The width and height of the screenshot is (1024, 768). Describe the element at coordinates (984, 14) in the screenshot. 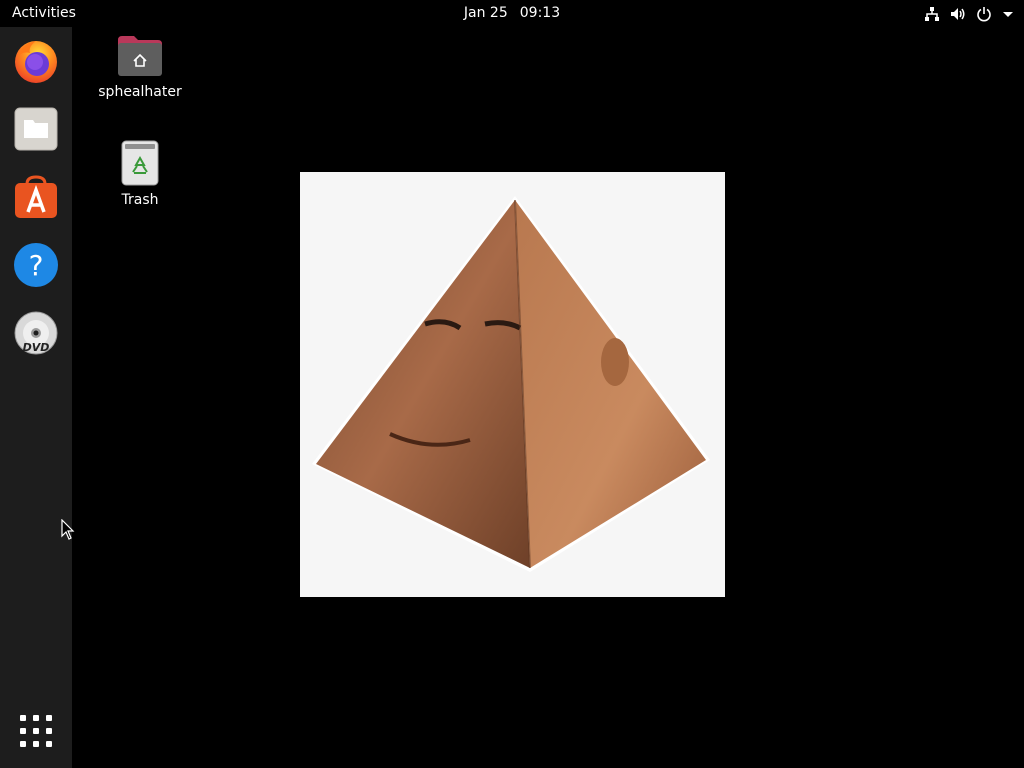

I see `power-icon` at that location.